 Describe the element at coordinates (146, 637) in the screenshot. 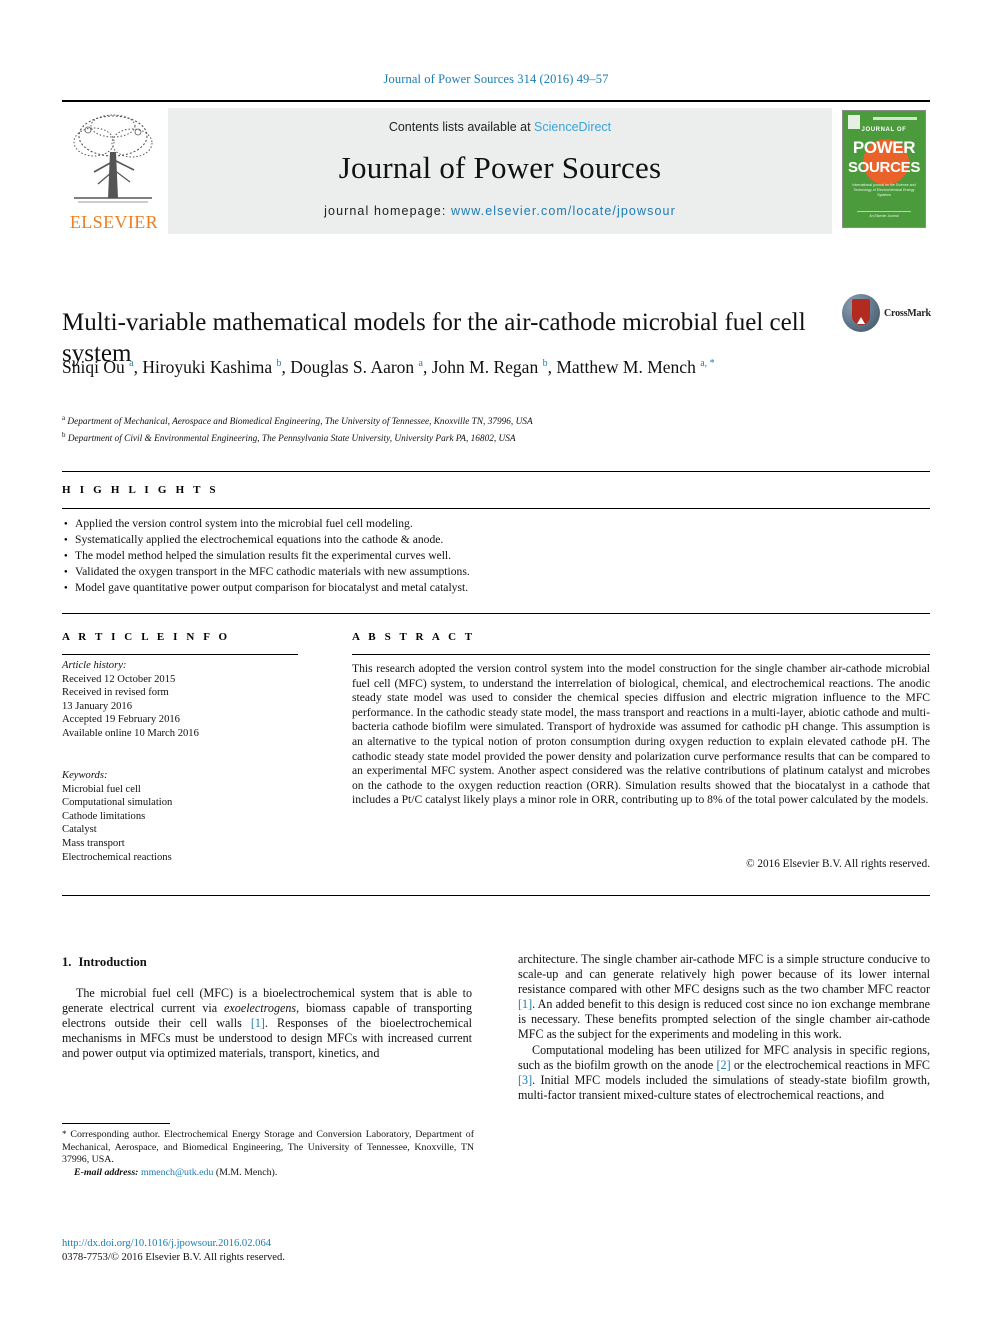

I see `article-info-heading: A R T I C L E I N F O` at that location.